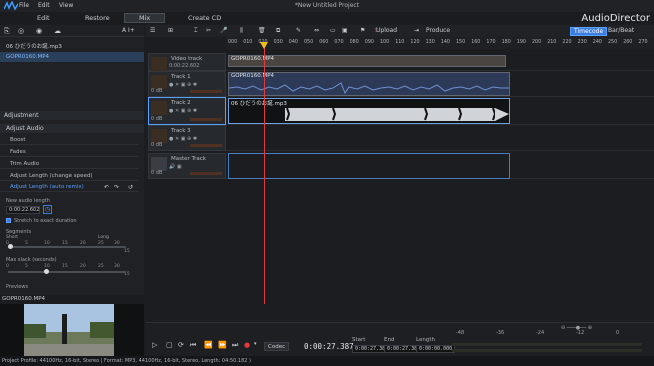 This screenshot has width=654, height=366. I want to click on track-header-1: Track 1 ● ✕ ▣ ⊕ ✱ 0 dB, so click(187, 84).